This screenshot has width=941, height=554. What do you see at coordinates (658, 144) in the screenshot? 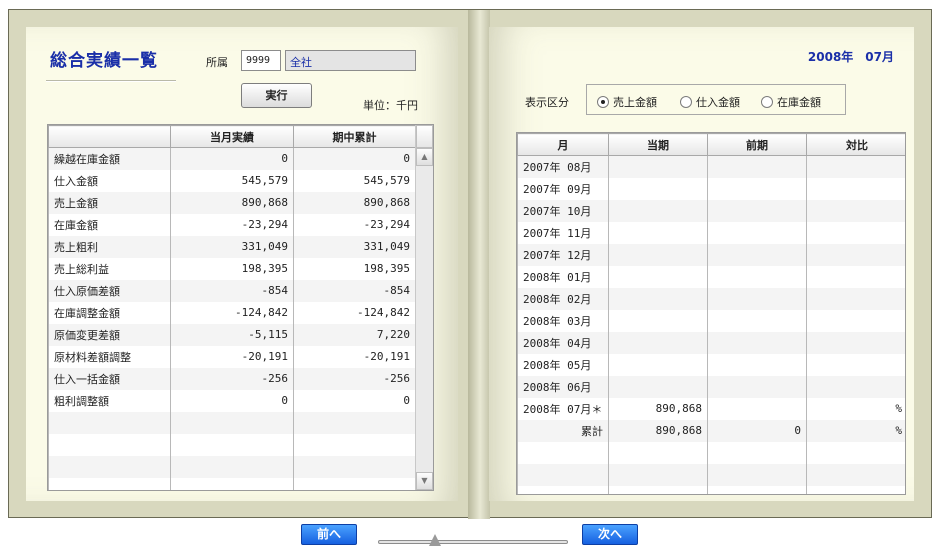
I see `column-header: 当期` at bounding box center [658, 144].